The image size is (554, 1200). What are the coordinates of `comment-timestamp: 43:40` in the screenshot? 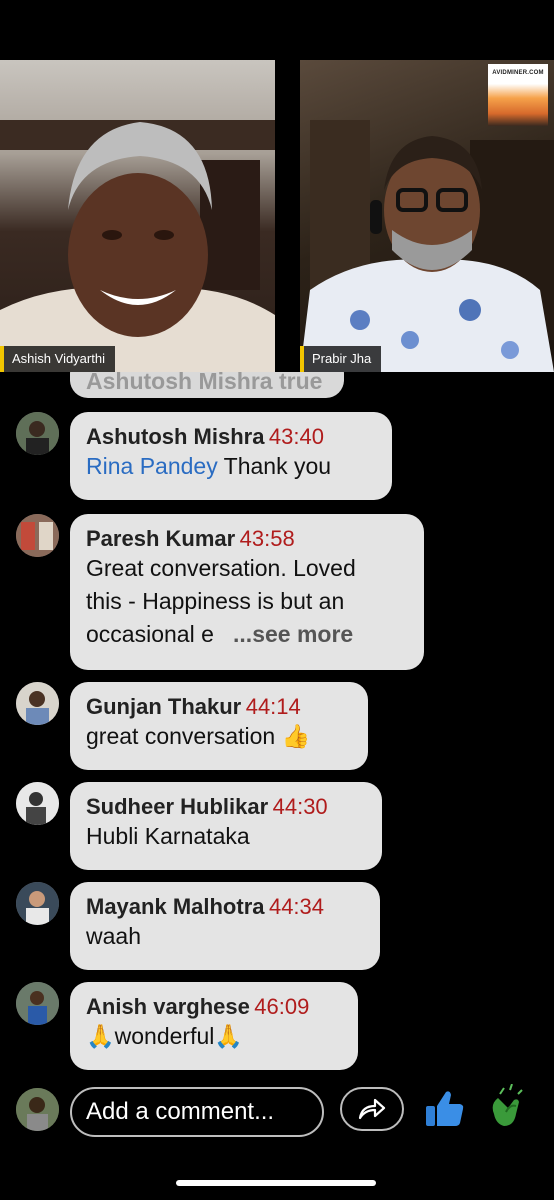 It's located at (296, 436).